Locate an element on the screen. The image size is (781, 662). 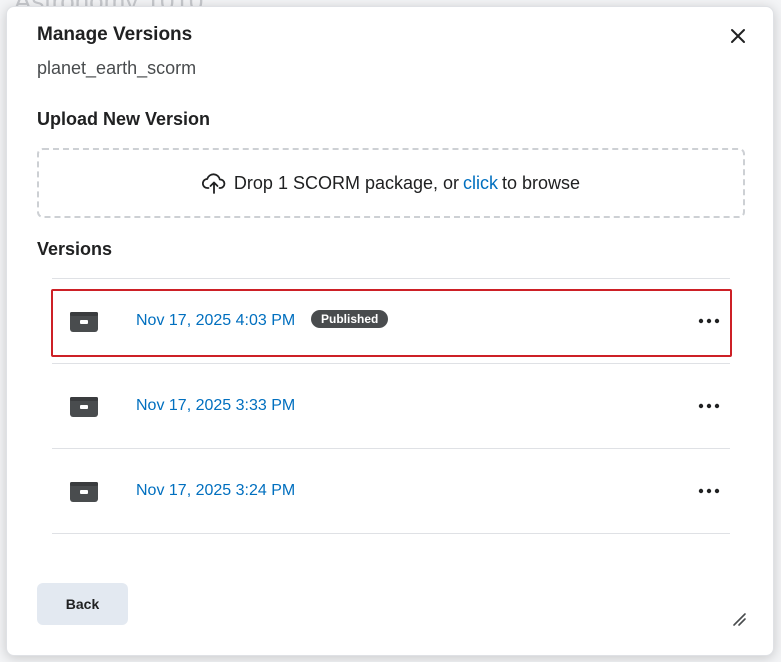
upload-heading: Upload New Version is located at coordinates (124, 119).